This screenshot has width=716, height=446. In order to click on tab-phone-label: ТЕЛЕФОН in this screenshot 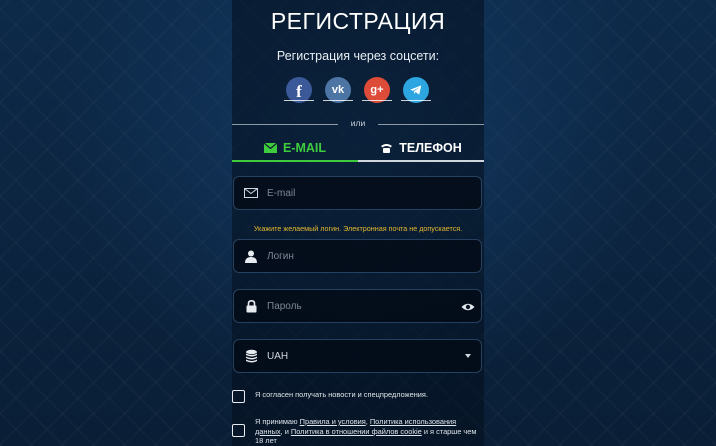, I will do `click(430, 148)`.